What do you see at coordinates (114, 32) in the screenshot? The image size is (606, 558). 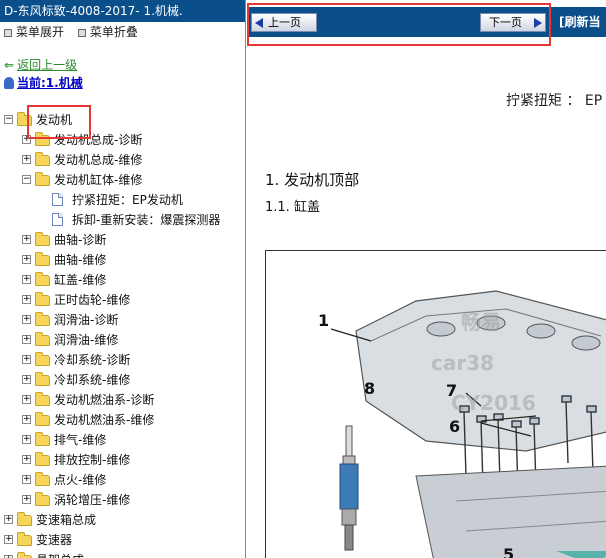 I see `menu-collapse-button: 菜单折叠` at bounding box center [114, 32].